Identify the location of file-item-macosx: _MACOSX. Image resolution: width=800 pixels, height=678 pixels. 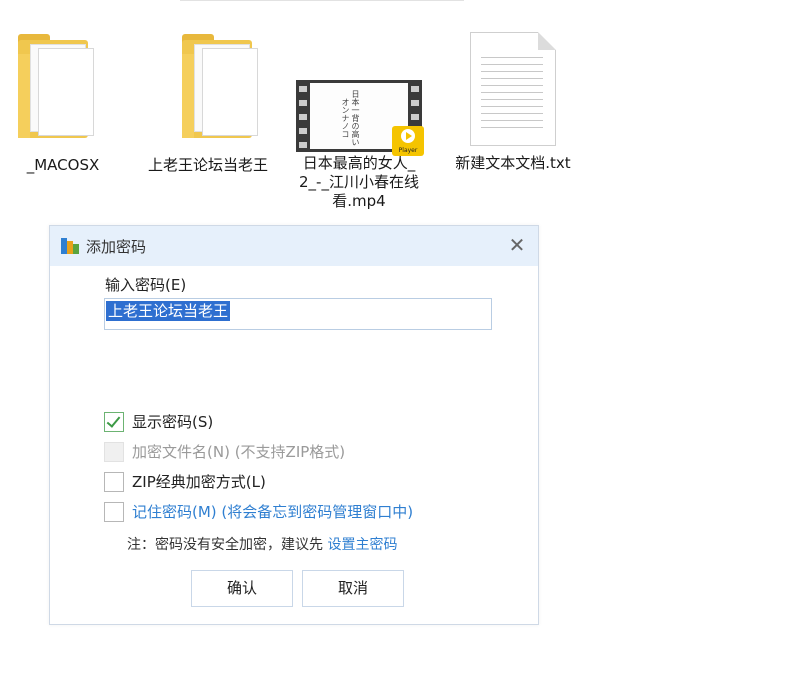
(56, 104).